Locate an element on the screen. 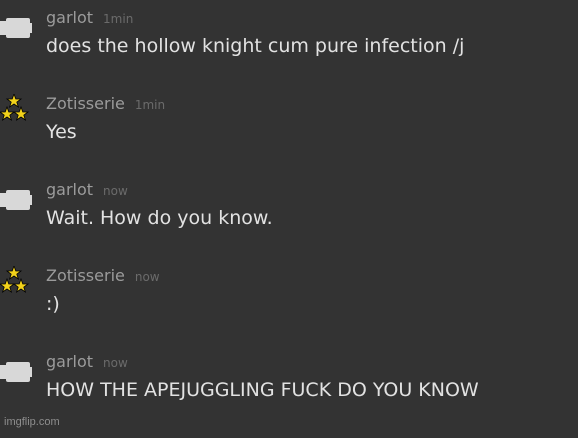 The width and height of the screenshot is (578, 438). watermark: imgflip.com is located at coordinates (32, 422).